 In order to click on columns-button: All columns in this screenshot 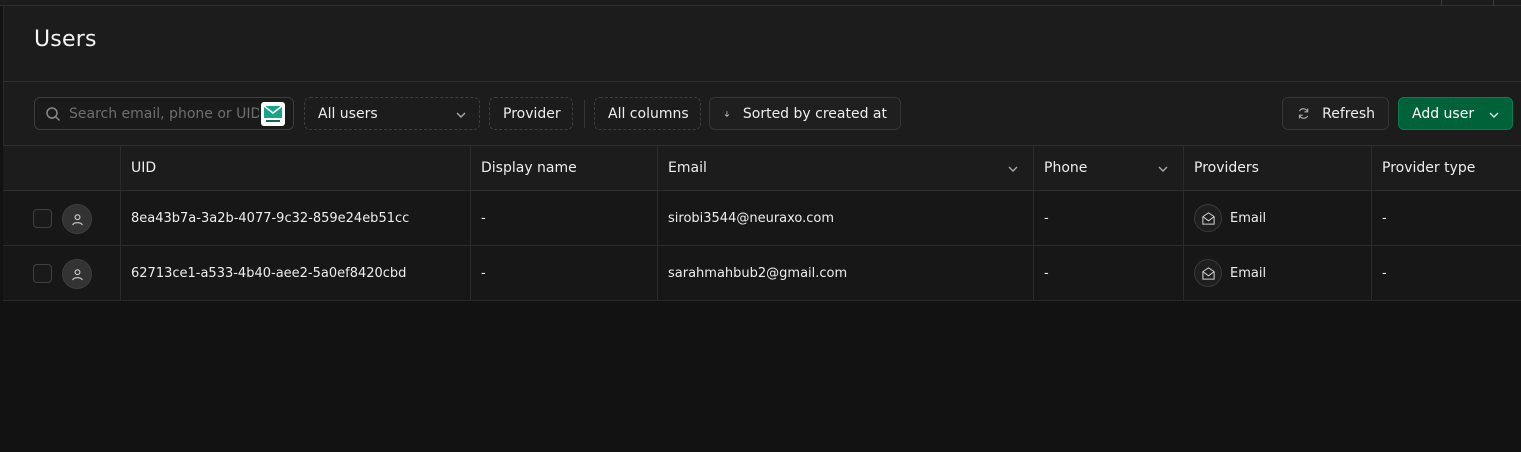, I will do `click(647, 113)`.